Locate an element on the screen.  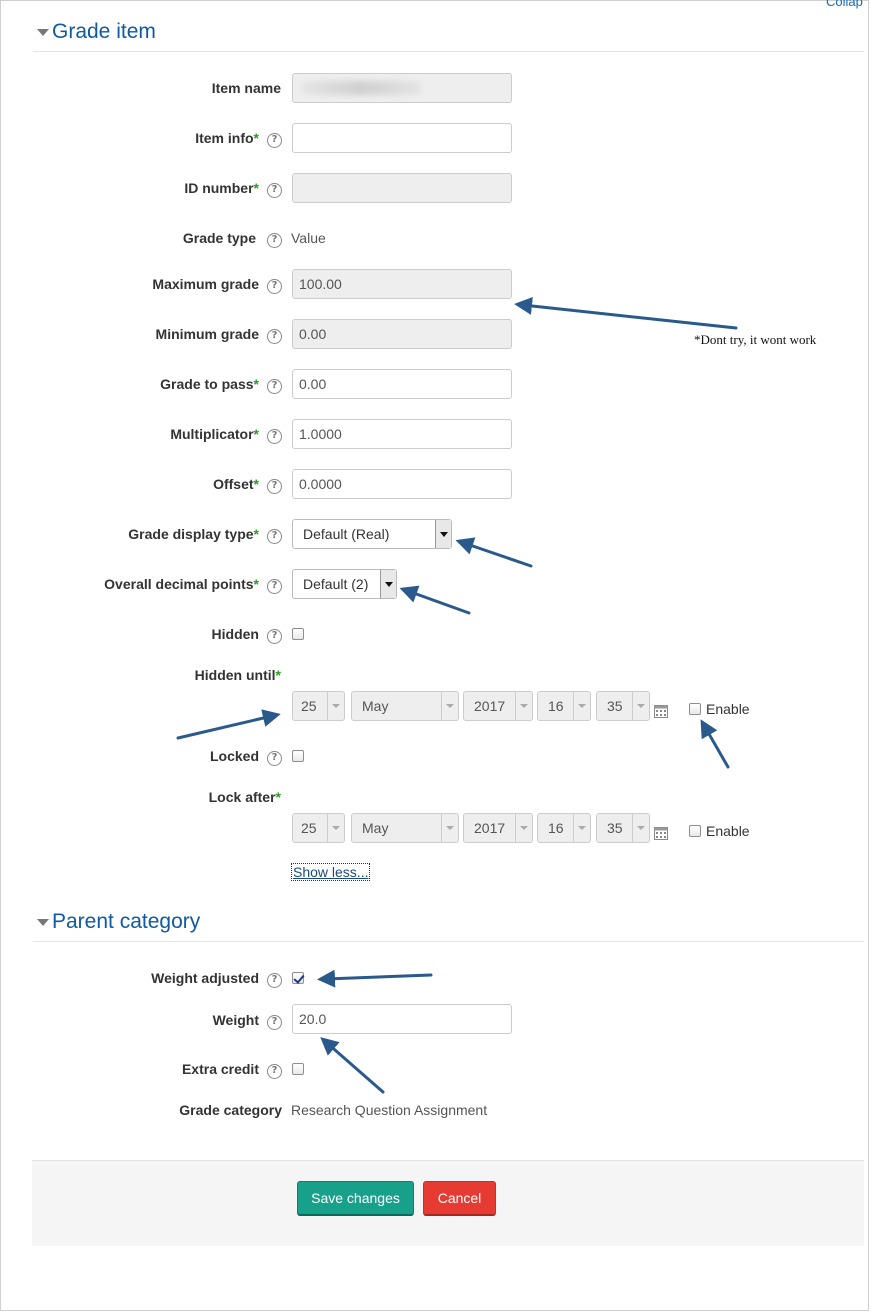
arrow-overall-decimal-points is located at coordinates (435, 600).